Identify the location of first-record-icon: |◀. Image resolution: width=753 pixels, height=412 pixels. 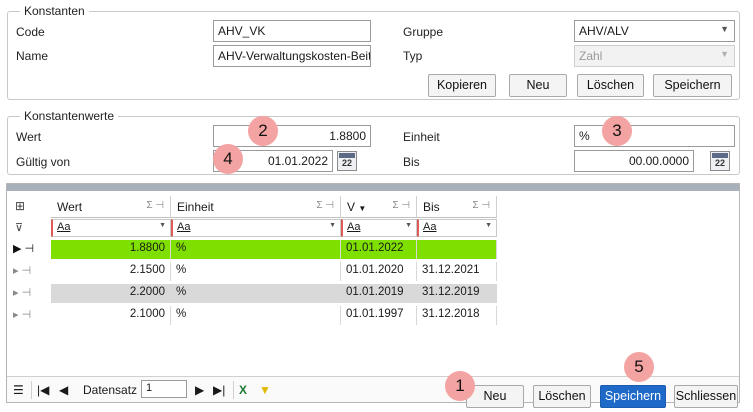
(43, 390).